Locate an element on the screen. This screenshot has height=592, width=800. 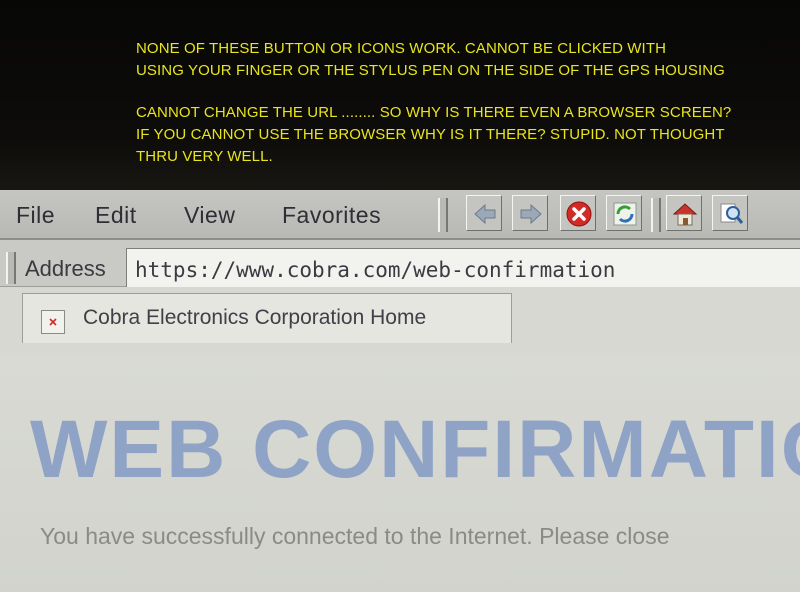
home-icon is located at coordinates (685, 214).